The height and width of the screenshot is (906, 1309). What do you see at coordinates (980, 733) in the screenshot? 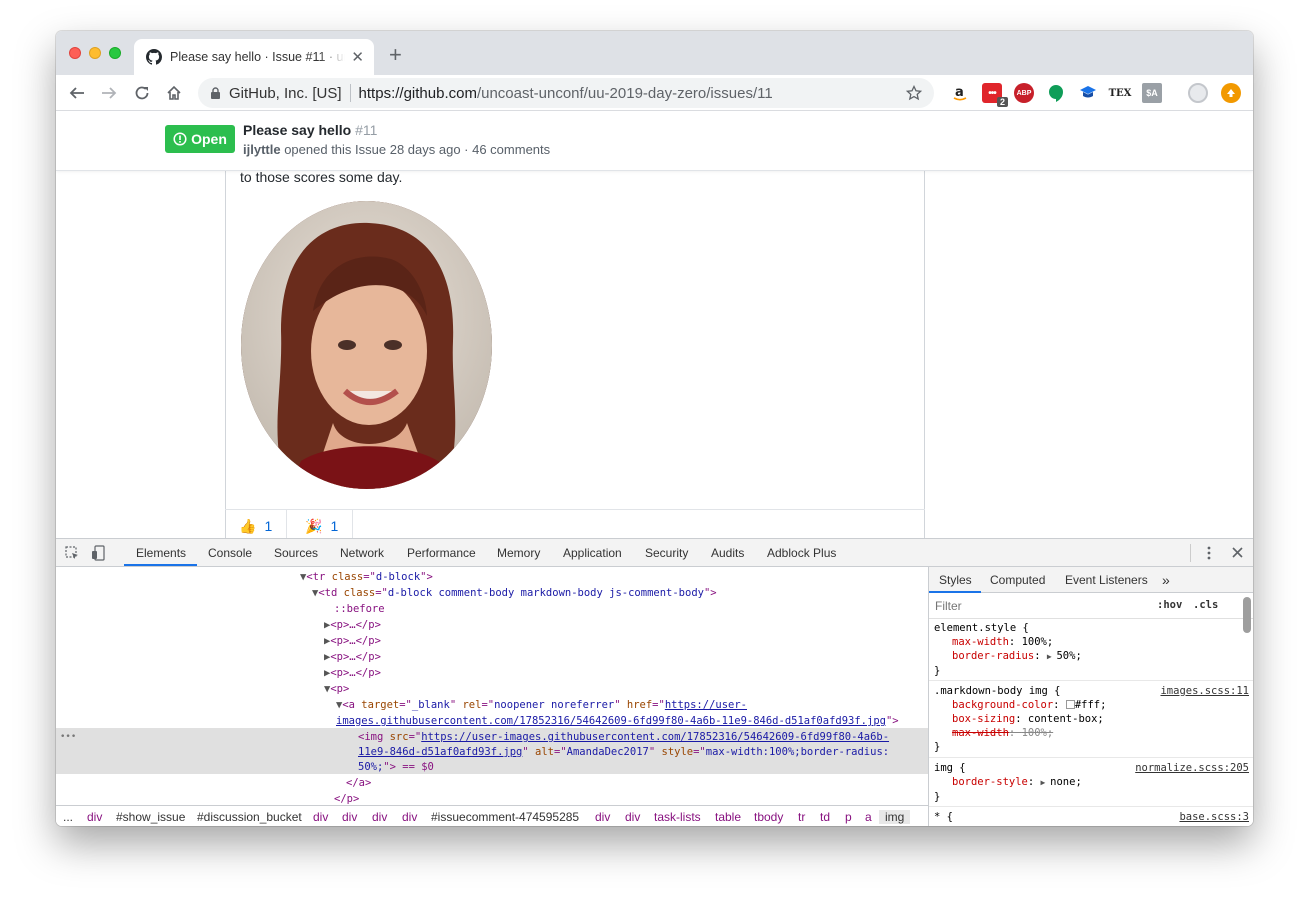
I see `css-property-overridden: max-width` at bounding box center [980, 733].